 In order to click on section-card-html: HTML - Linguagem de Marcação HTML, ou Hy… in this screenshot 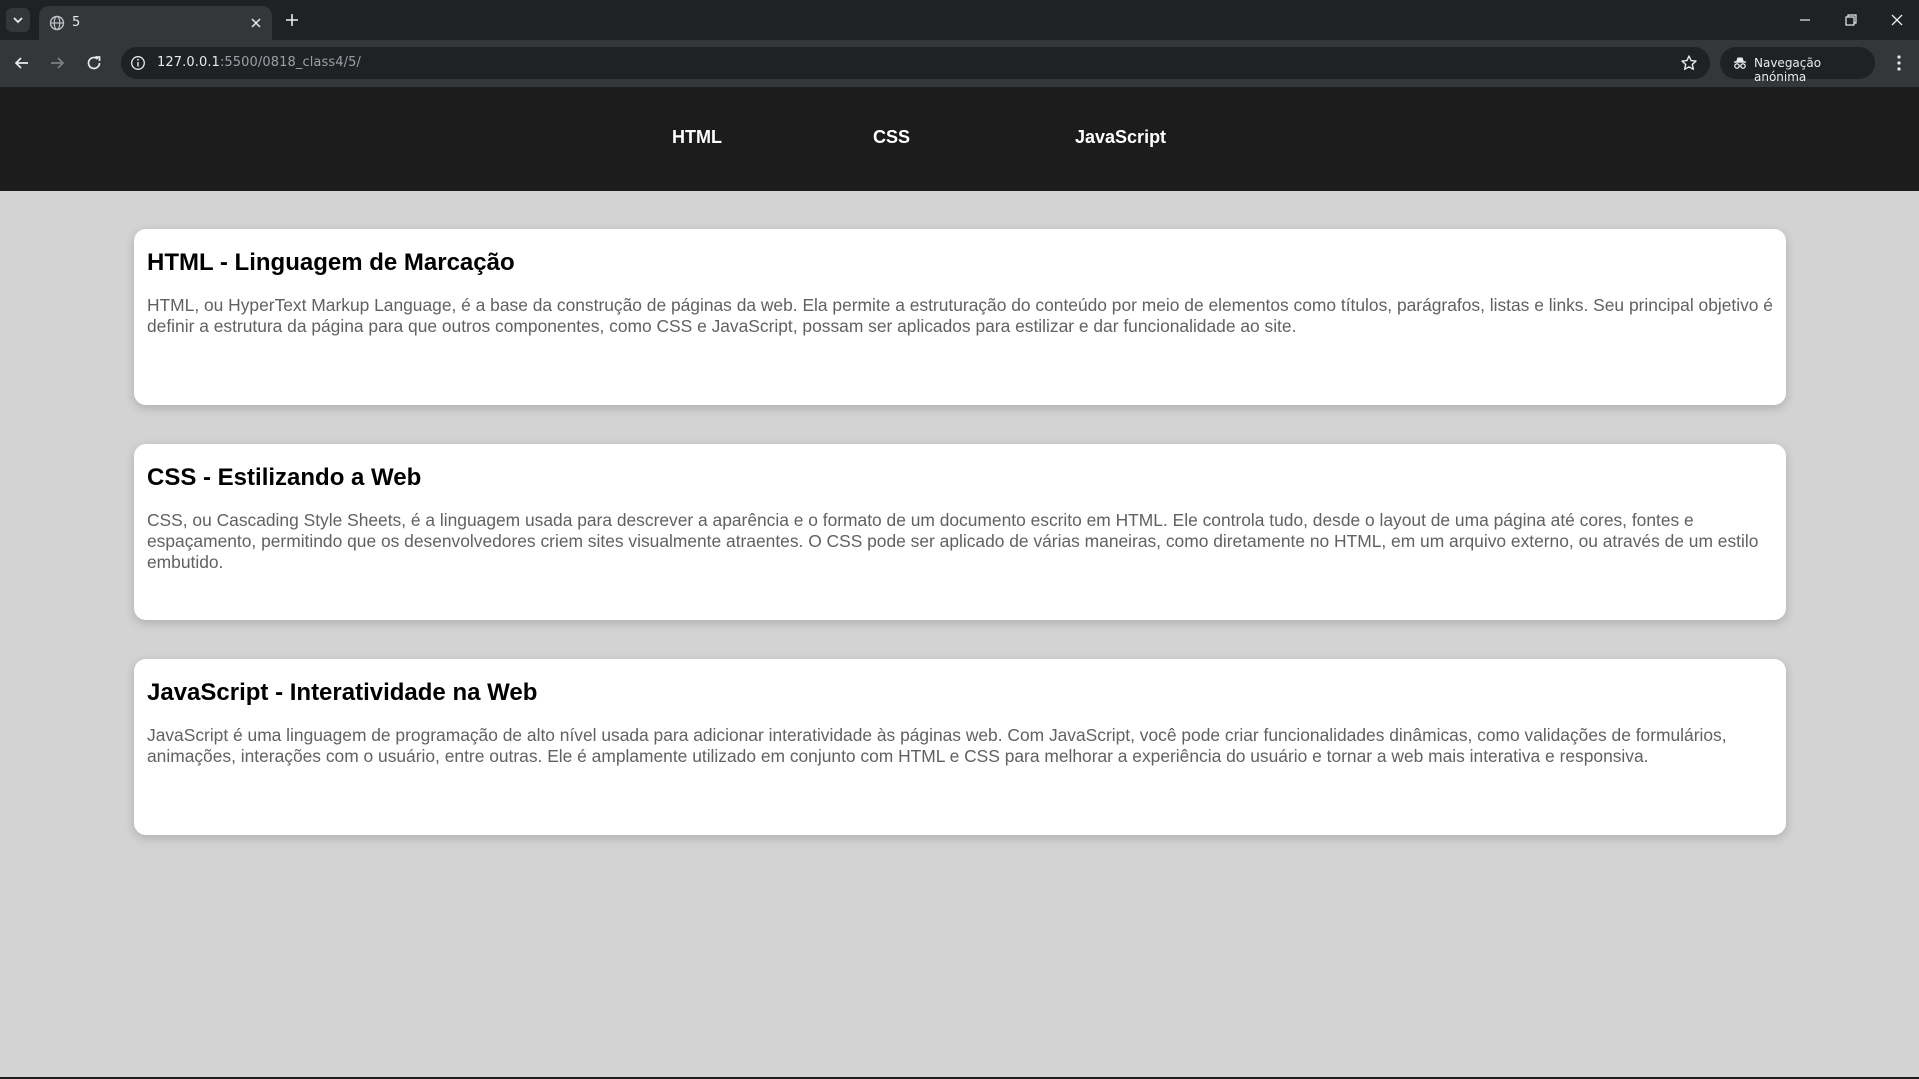, I will do `click(960, 317)`.